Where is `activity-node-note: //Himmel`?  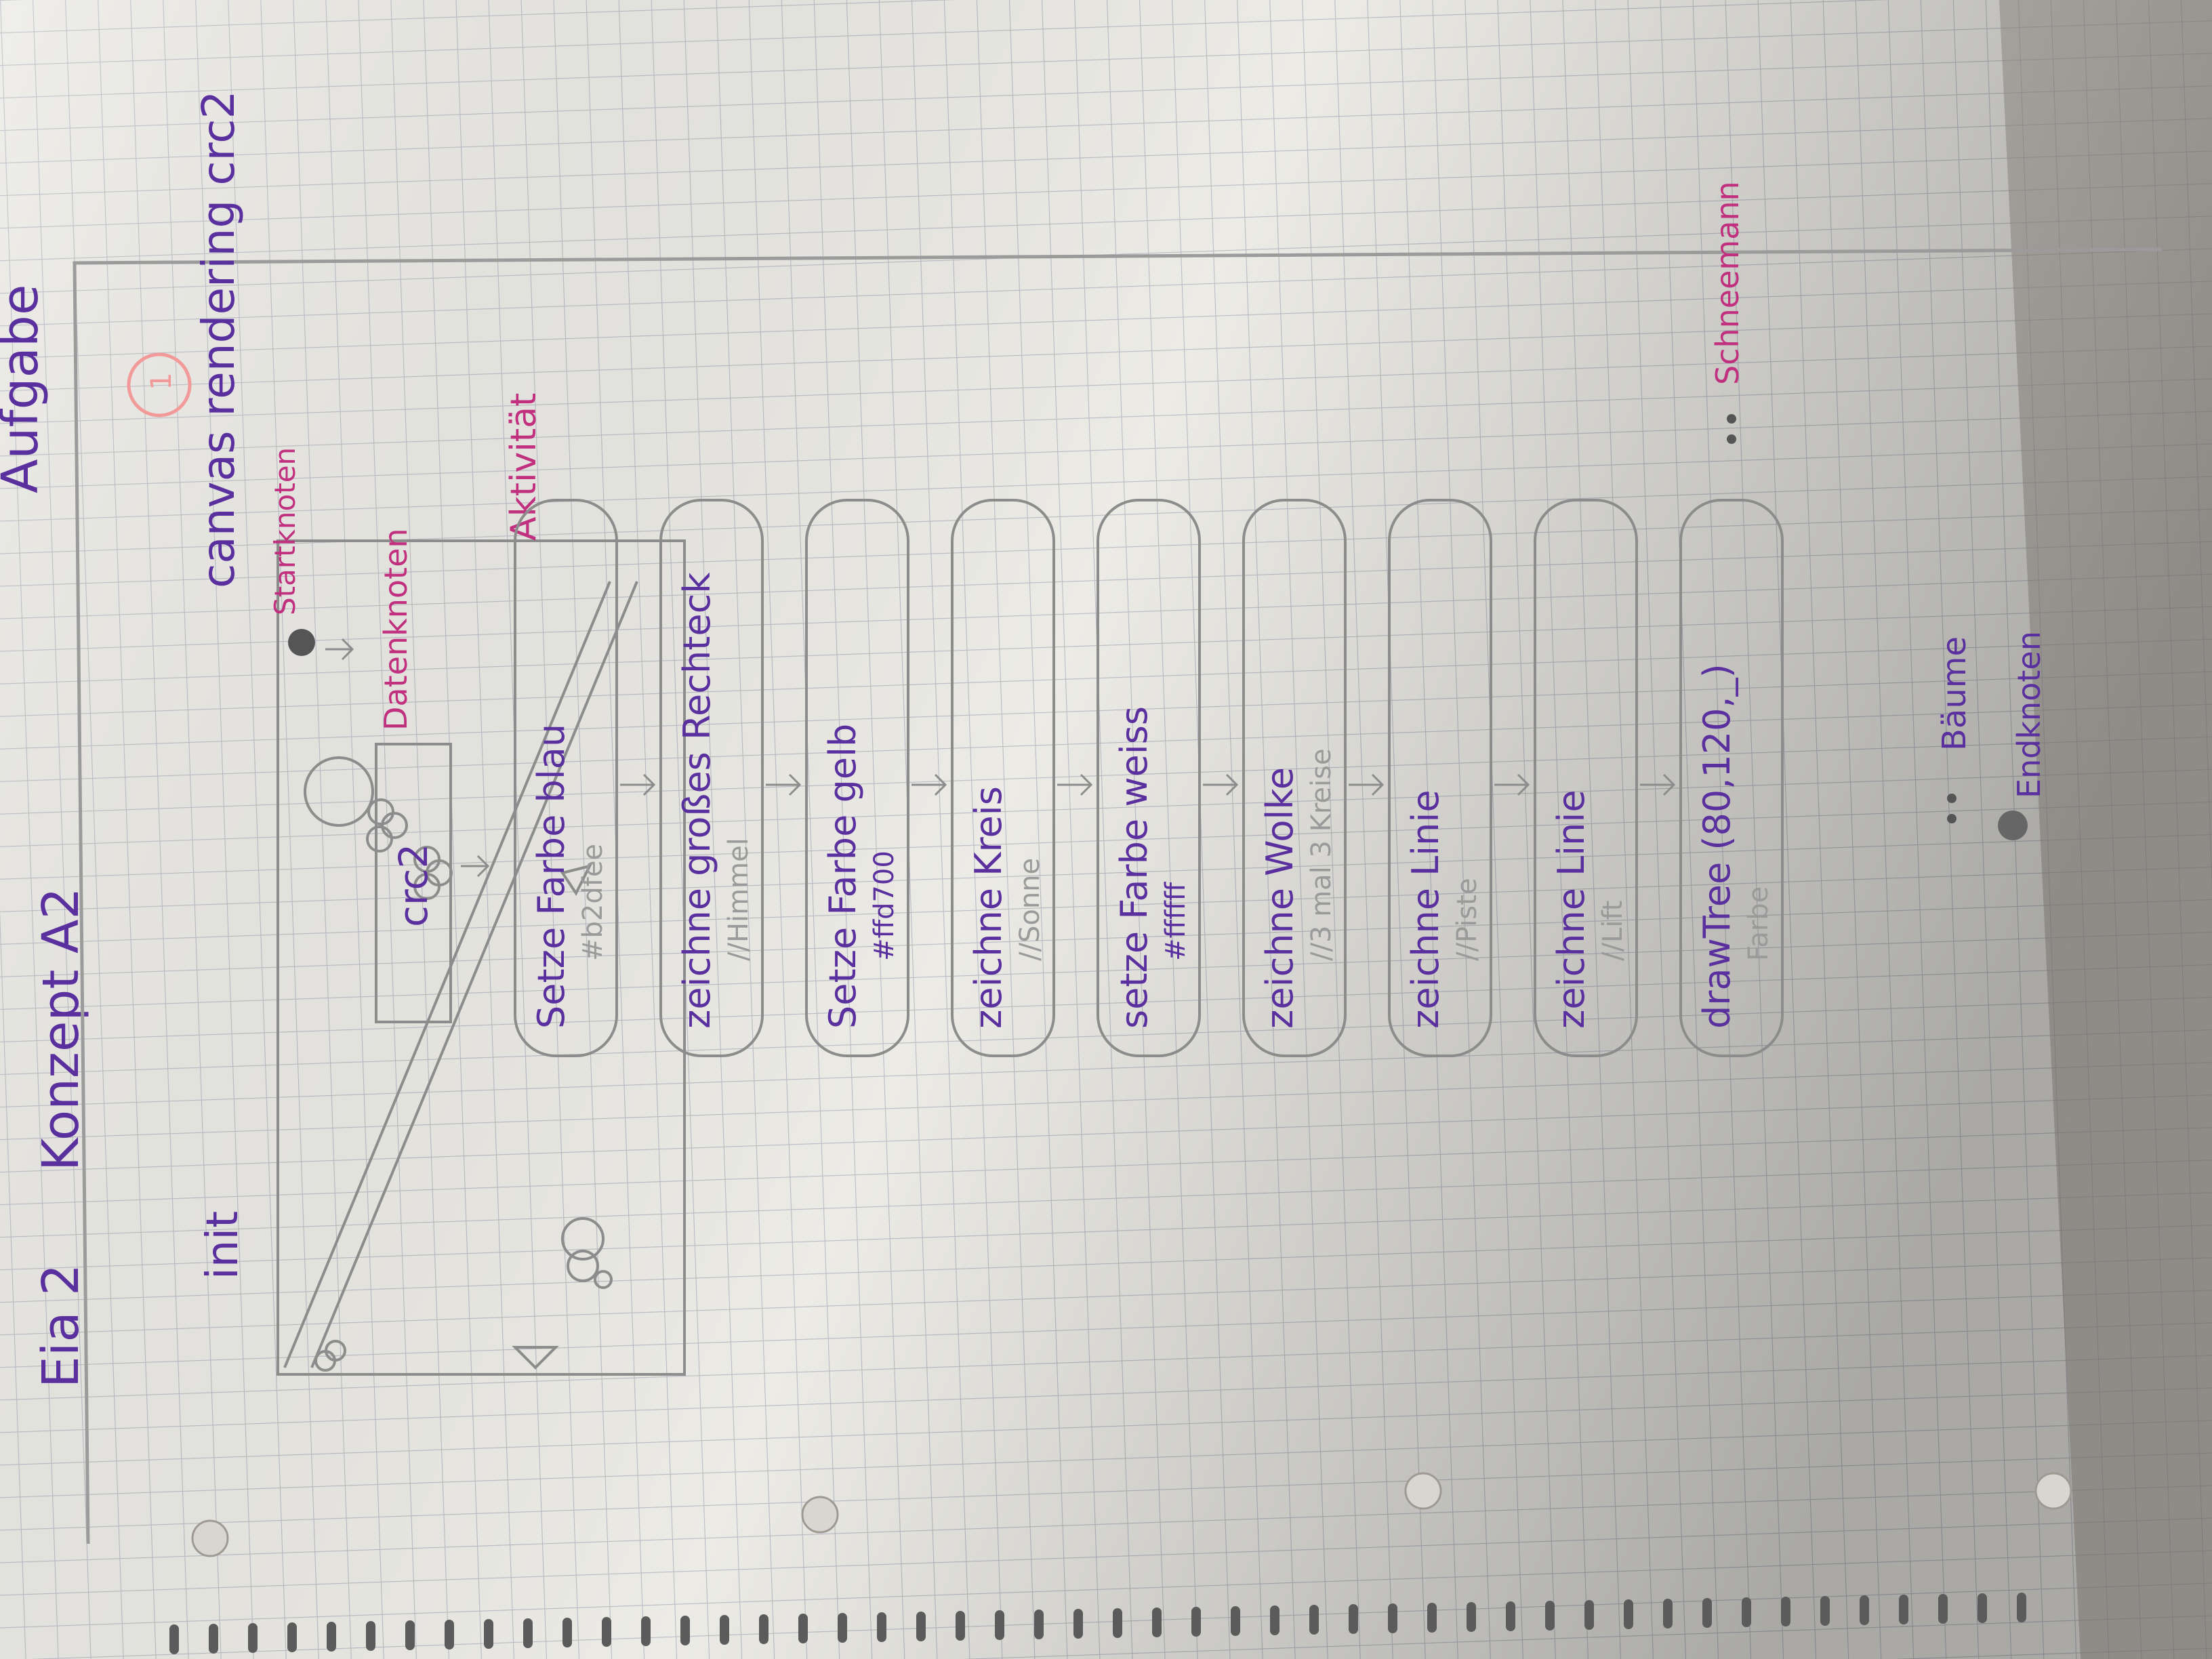
activity-node-note: //Himmel is located at coordinates (739, 899).